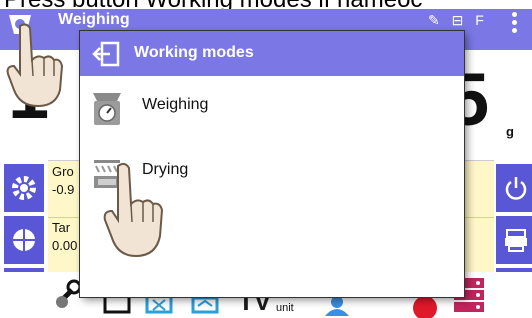 The height and width of the screenshot is (318, 532). What do you see at coordinates (194, 52) in the screenshot?
I see `dialog-title: Working modes` at bounding box center [194, 52].